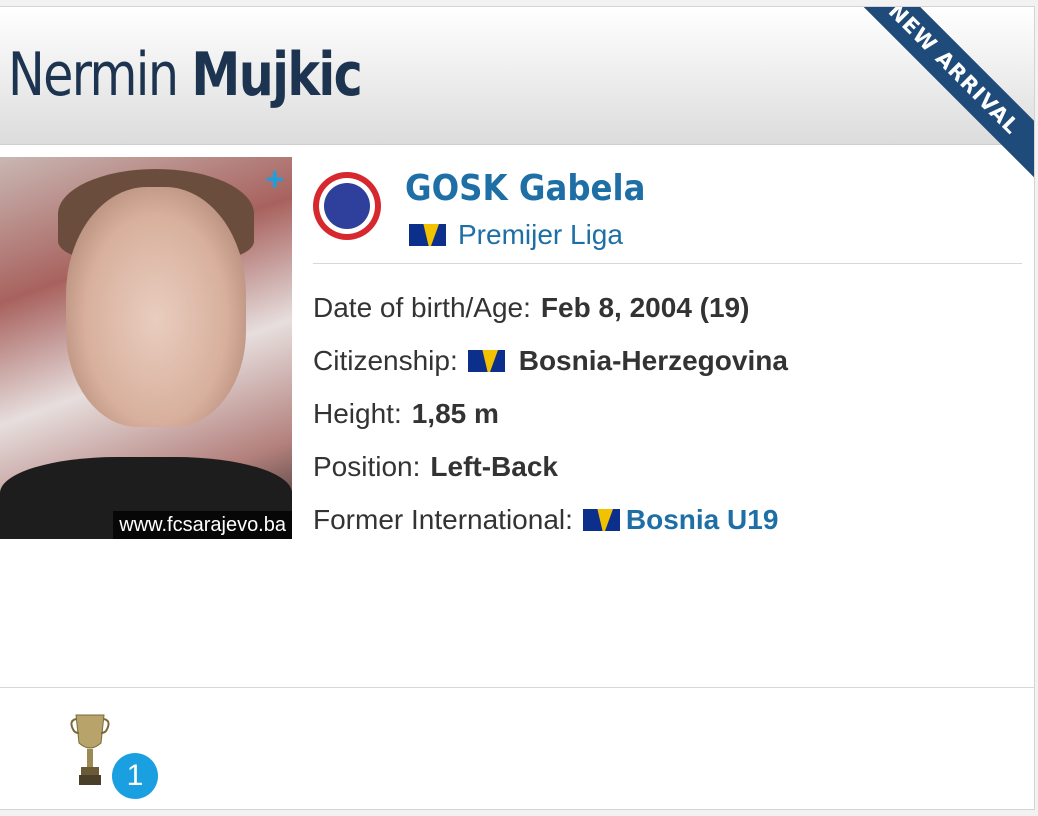 This screenshot has width=1038, height=816. What do you see at coordinates (667, 263) in the screenshot?
I see `divider` at bounding box center [667, 263].